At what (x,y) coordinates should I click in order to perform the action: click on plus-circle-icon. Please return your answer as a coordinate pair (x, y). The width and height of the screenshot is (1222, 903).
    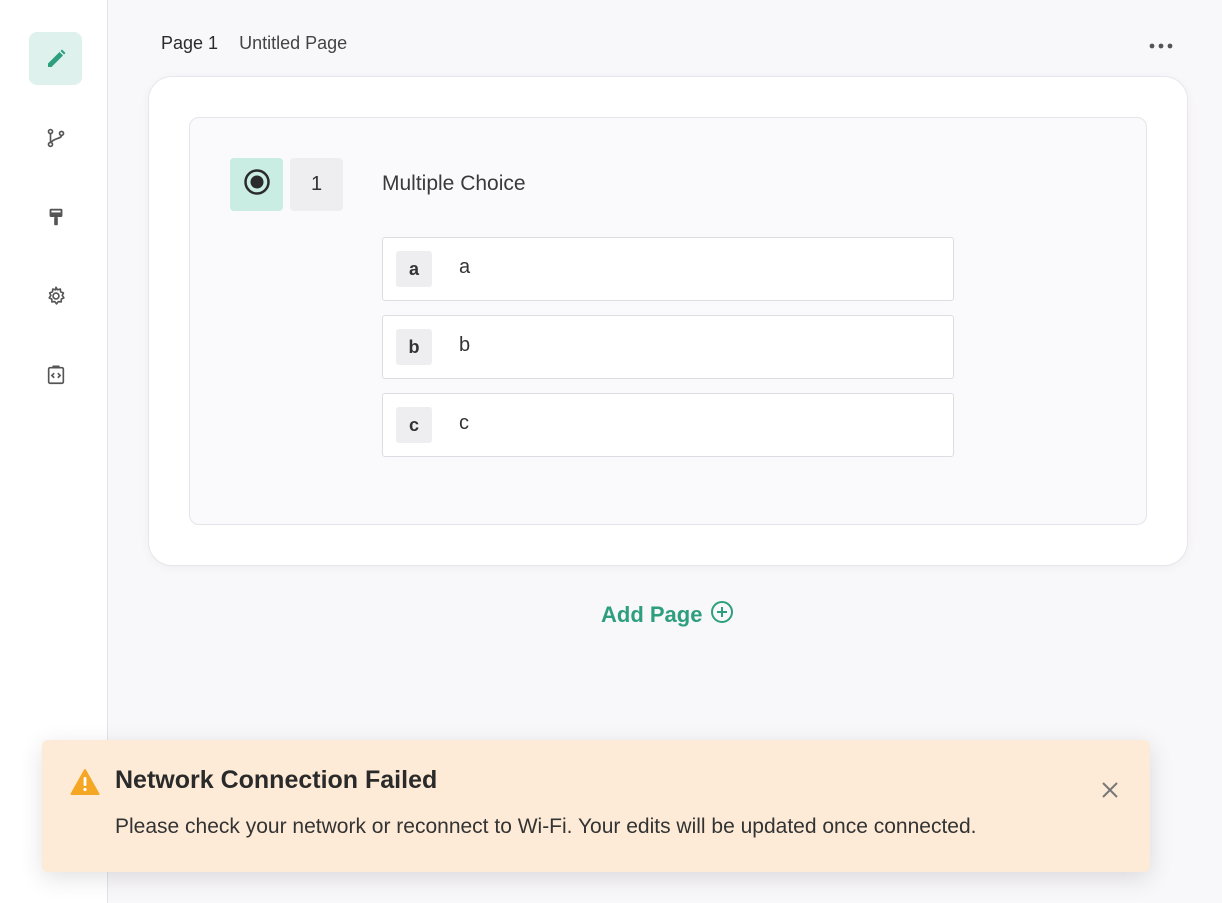
    Looking at the image, I should click on (722, 615).